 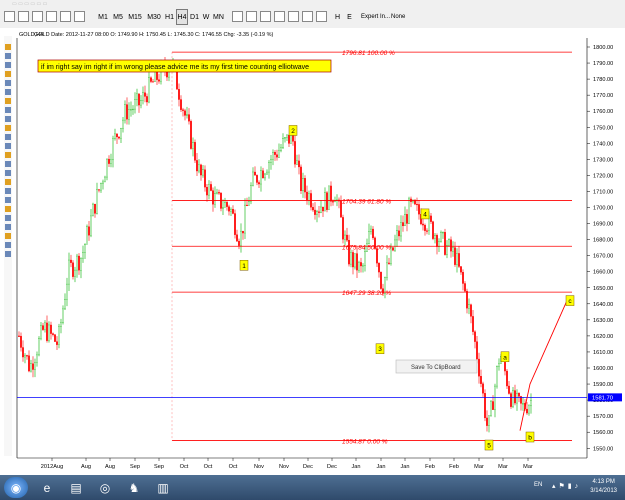 What do you see at coordinates (154, 17) in the screenshot?
I see `timeframe-m30-button: M30` at bounding box center [154, 17].